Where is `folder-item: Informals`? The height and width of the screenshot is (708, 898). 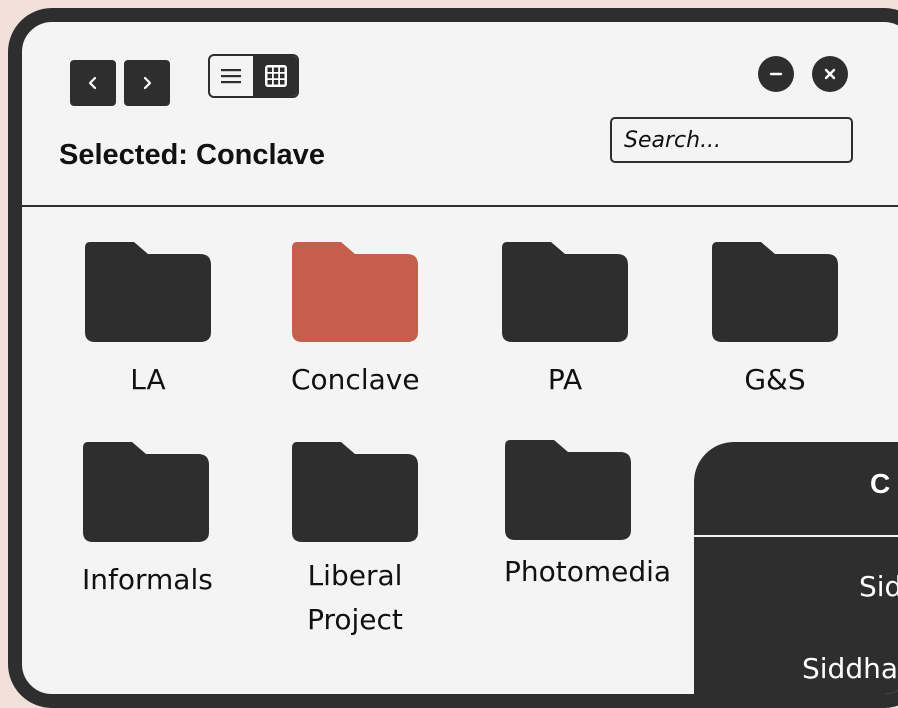
folder-item: Informals is located at coordinates (147, 522).